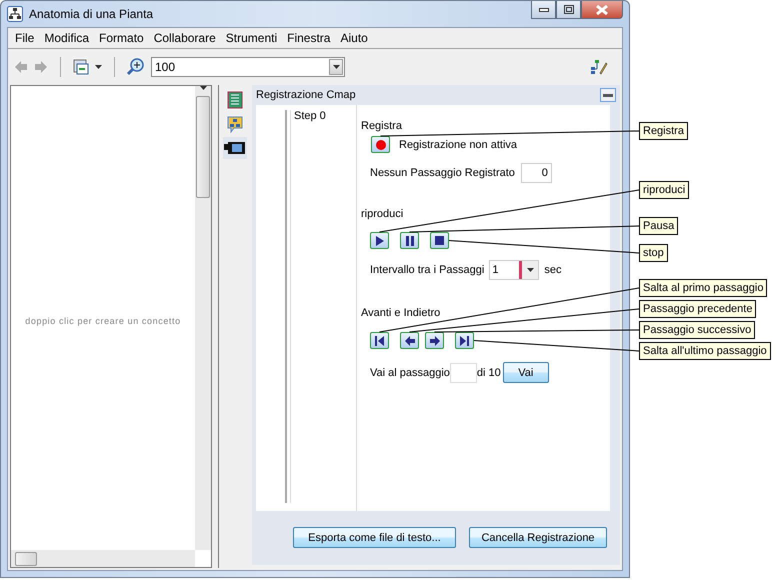 The image size is (781, 580). Describe the element at coordinates (25, 38) in the screenshot. I see `menu-item: File` at that location.